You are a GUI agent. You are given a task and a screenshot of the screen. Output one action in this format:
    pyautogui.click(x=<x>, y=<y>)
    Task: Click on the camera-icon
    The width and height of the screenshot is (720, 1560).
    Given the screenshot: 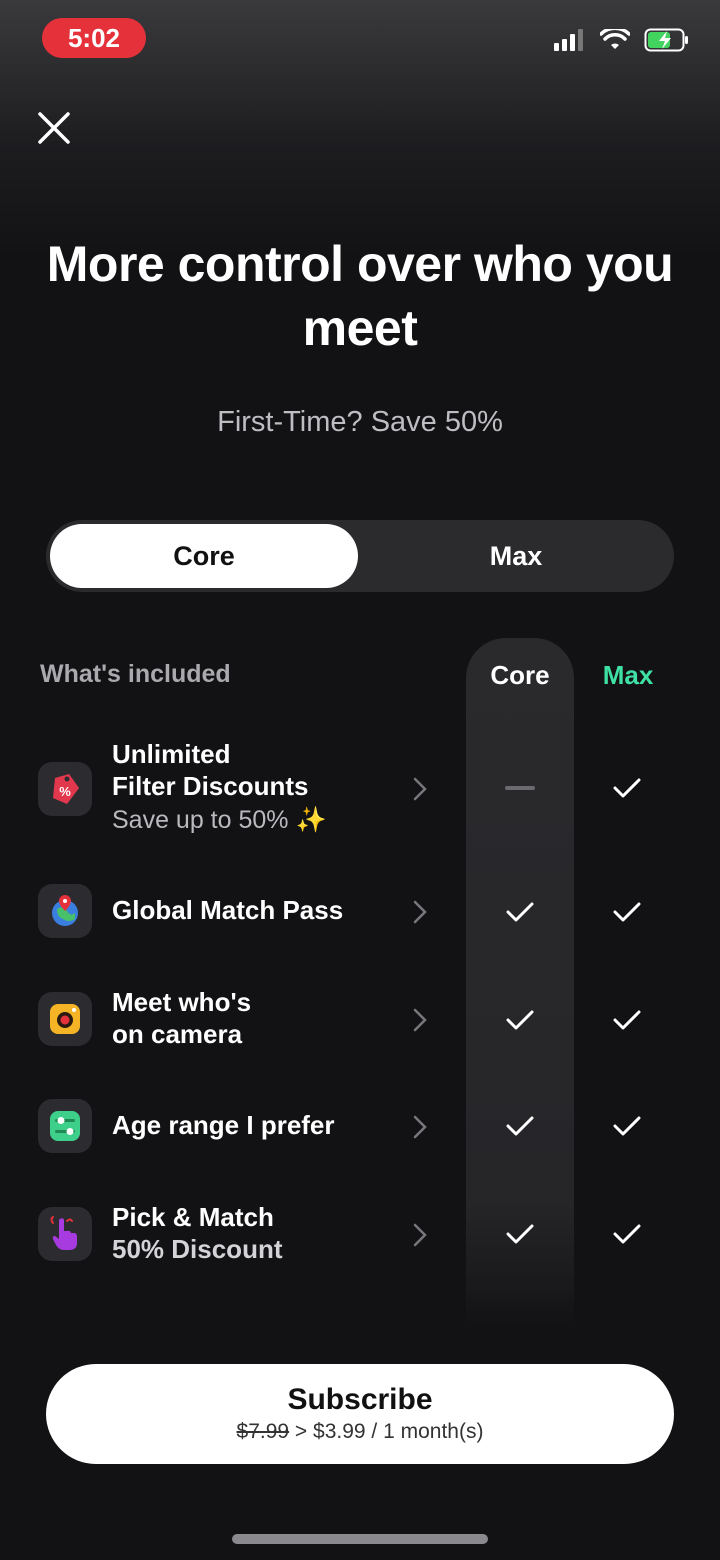 What is the action you would take?
    pyautogui.click(x=65, y=1019)
    